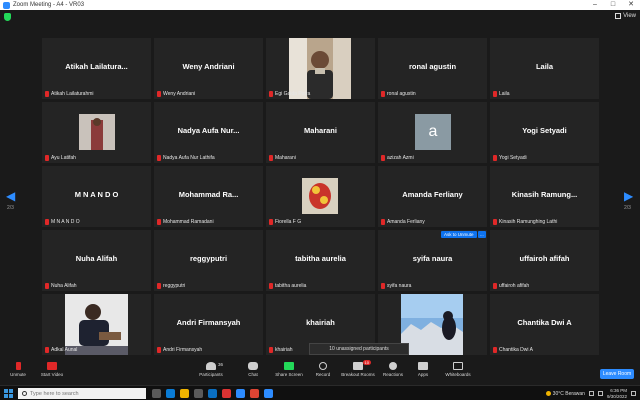 The height and width of the screenshot is (400, 640). Describe the element at coordinates (85, 393) in the screenshot. I see `taskbar-search-input` at that location.